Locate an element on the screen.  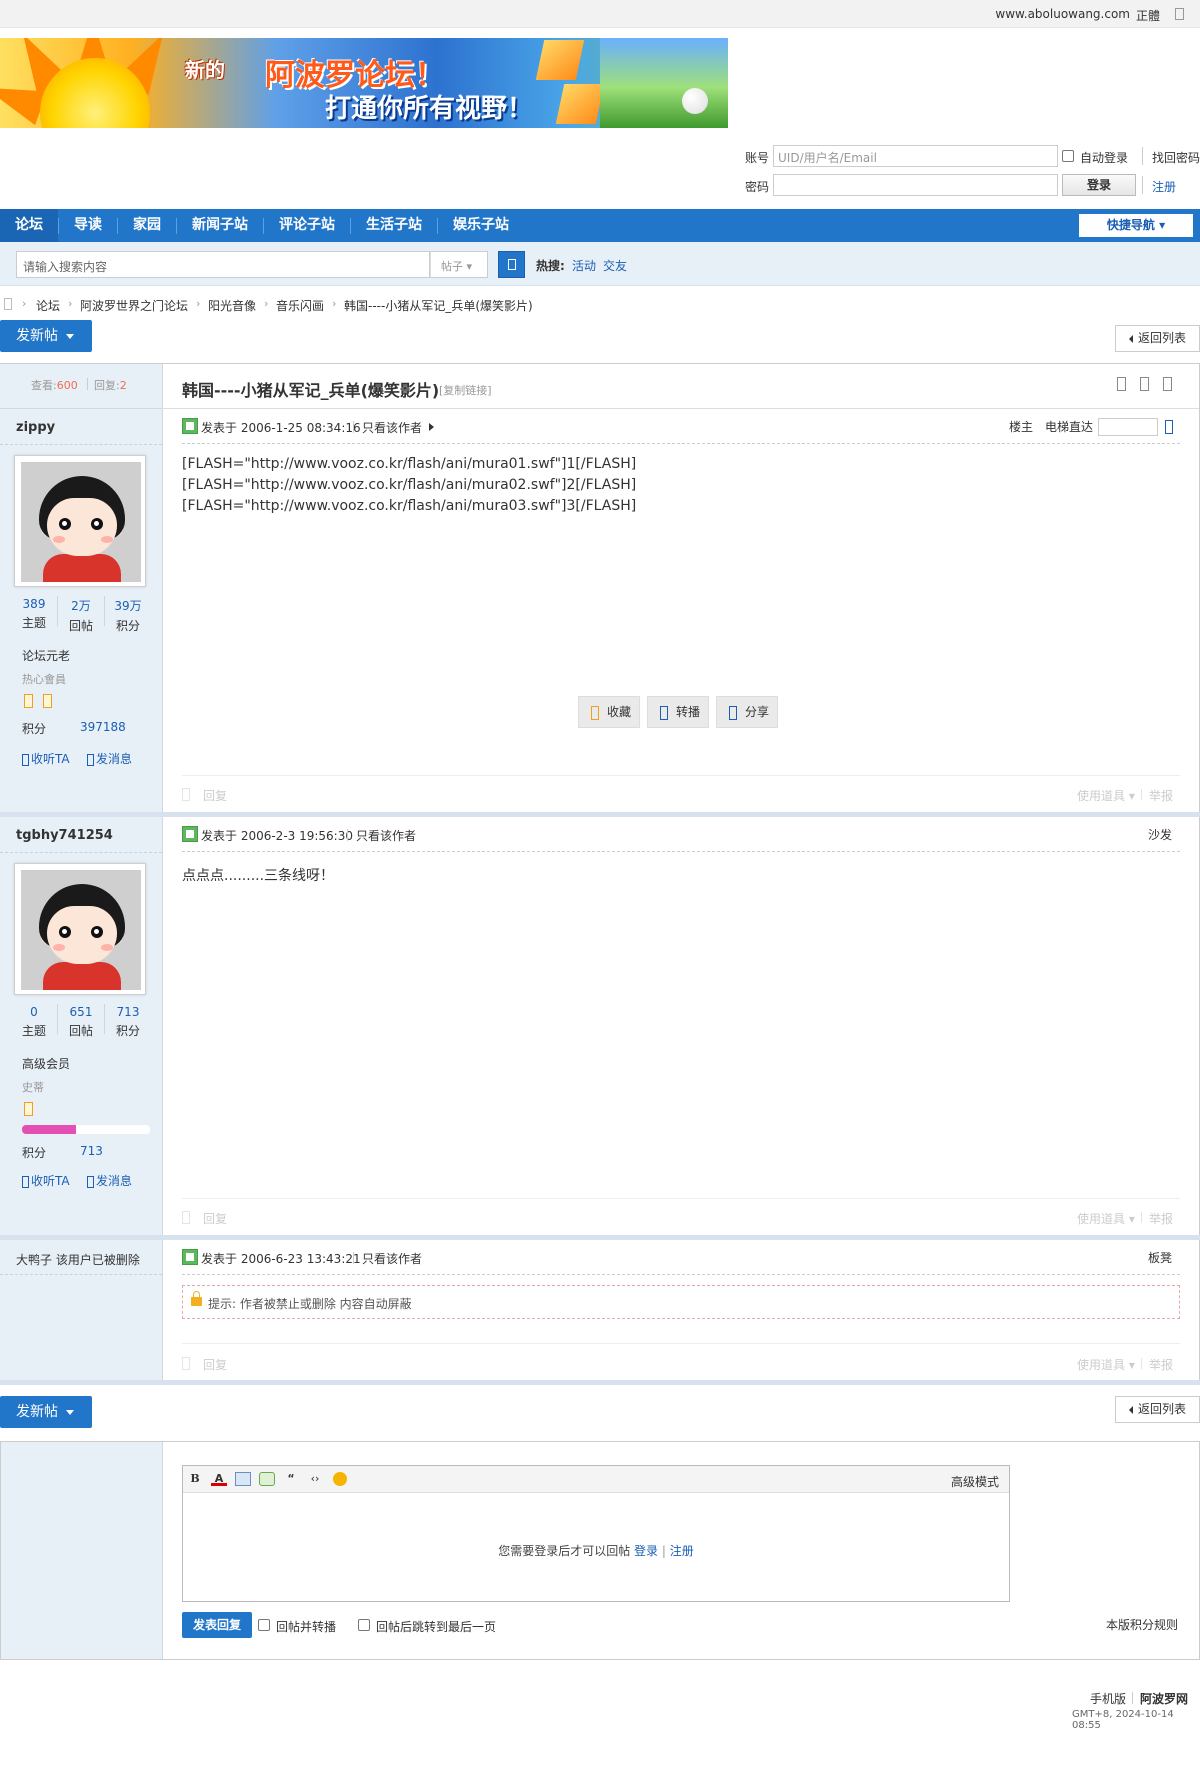
home-icon is located at coordinates (8, 304).